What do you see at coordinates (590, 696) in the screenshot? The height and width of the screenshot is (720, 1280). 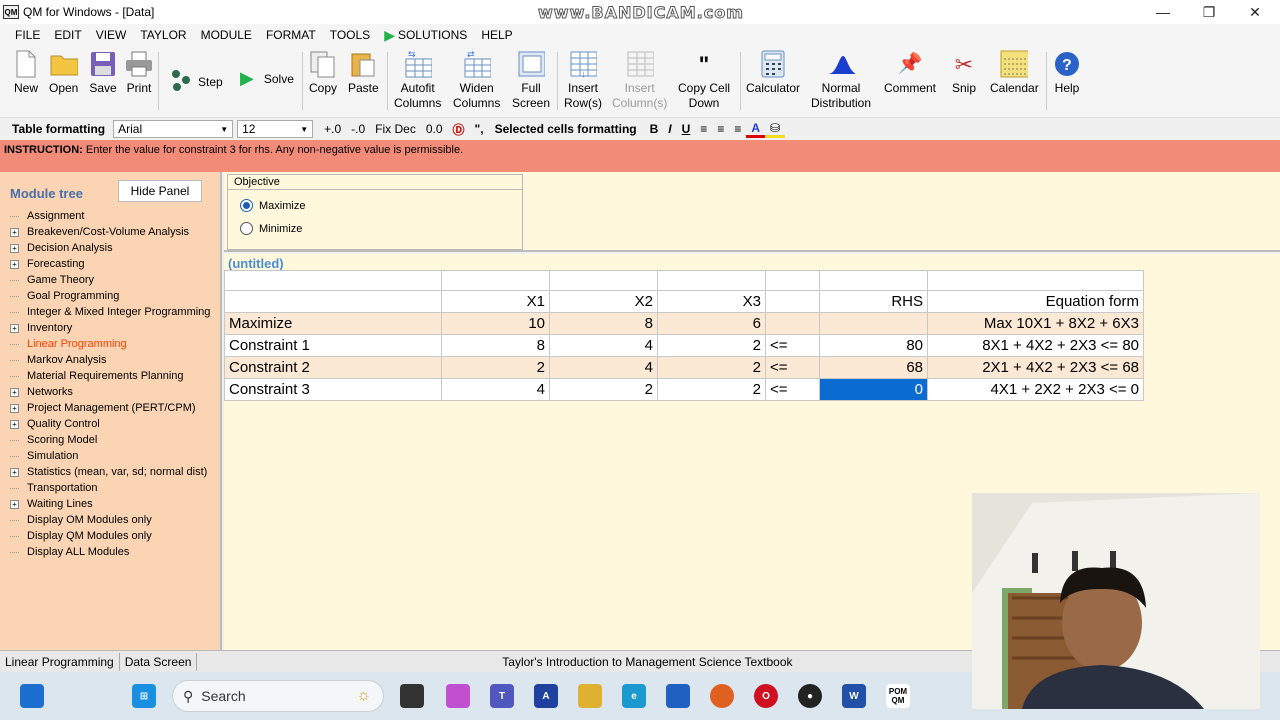 I see `file-explorer-icon` at bounding box center [590, 696].